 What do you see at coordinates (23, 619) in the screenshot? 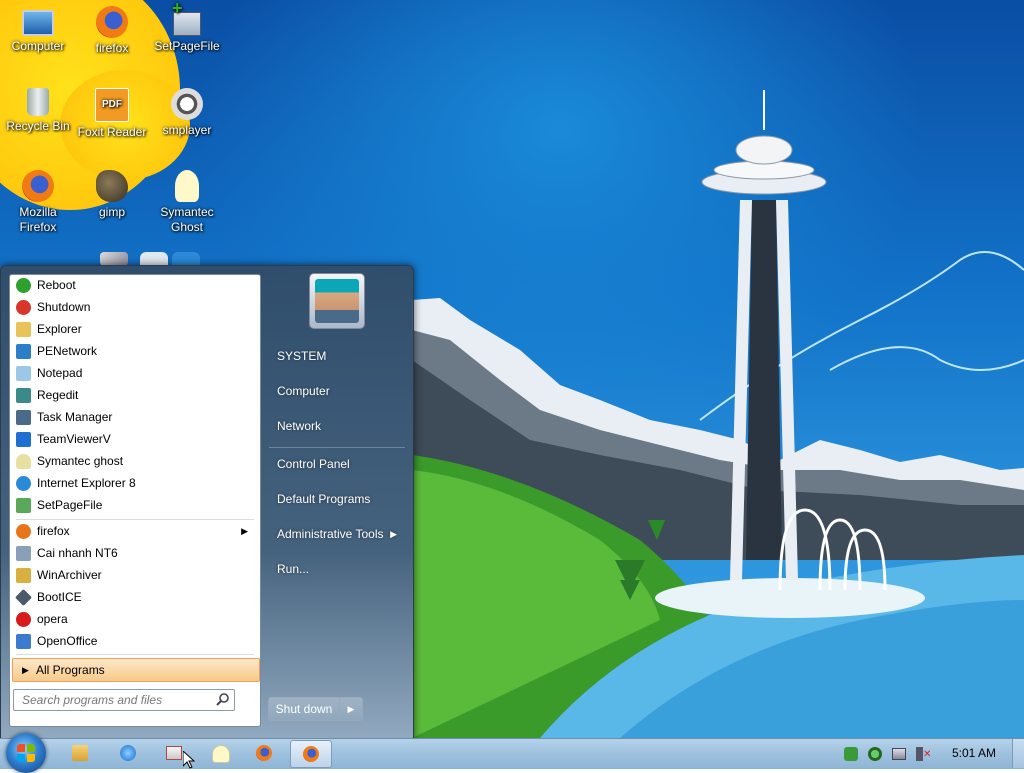
I see `opera-icon` at bounding box center [23, 619].